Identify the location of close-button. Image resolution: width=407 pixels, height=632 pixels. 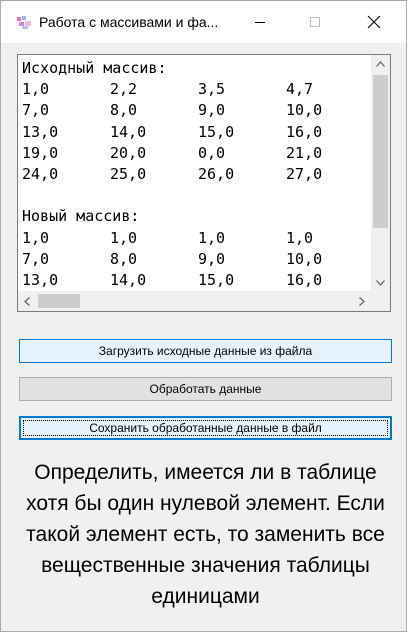
(374, 22).